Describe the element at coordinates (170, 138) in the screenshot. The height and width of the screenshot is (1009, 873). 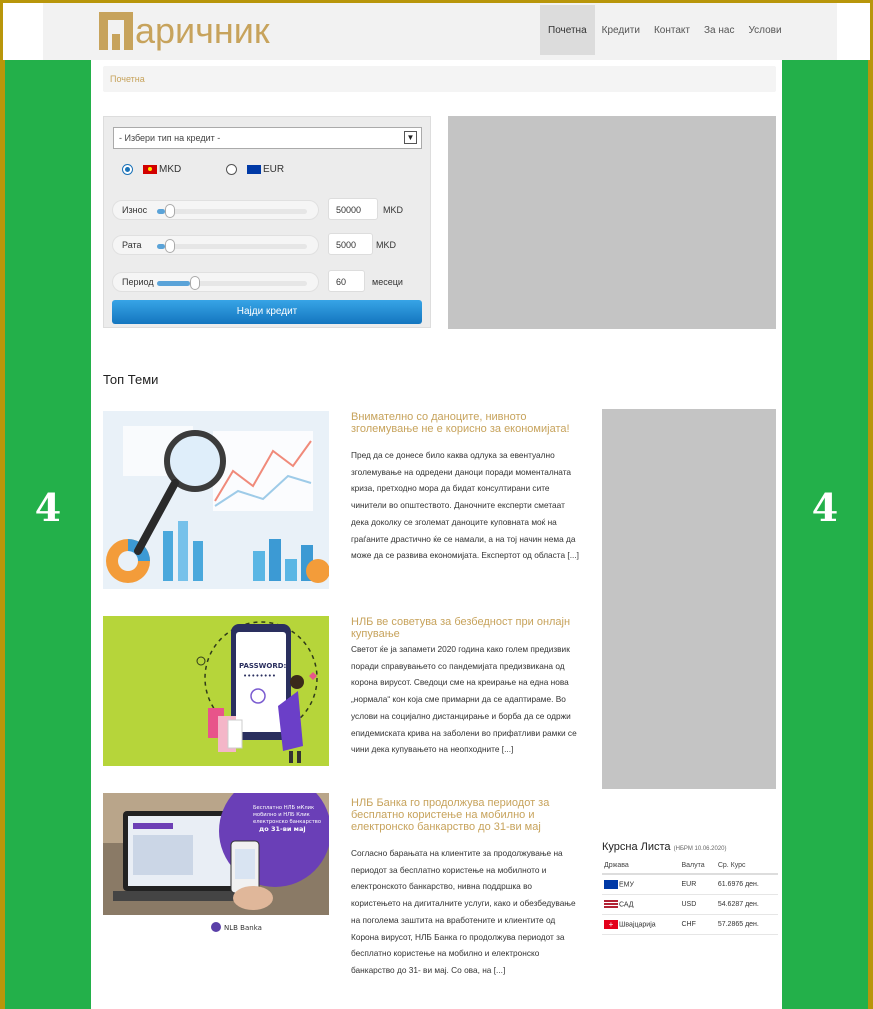
I see `credit-type-select-value: - Избери тип на кредит -` at that location.